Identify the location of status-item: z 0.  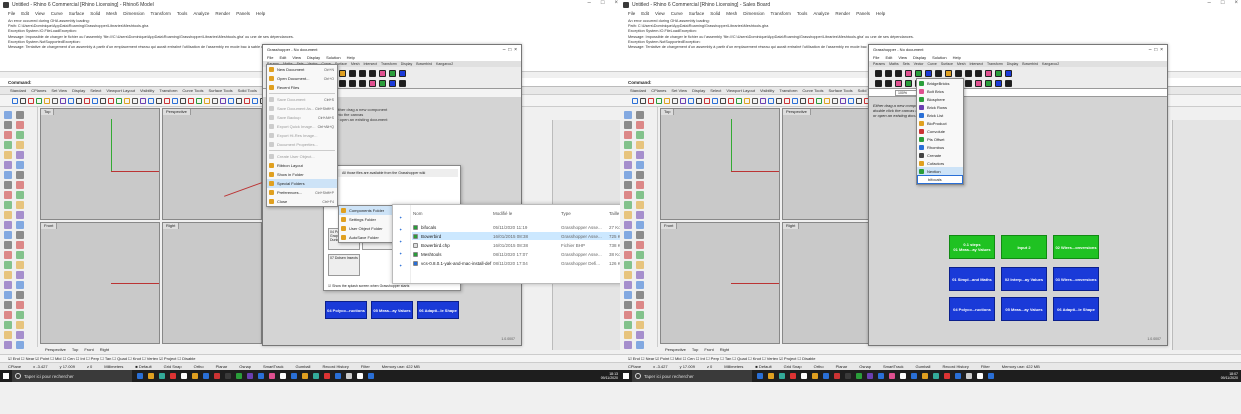
(89, 366).